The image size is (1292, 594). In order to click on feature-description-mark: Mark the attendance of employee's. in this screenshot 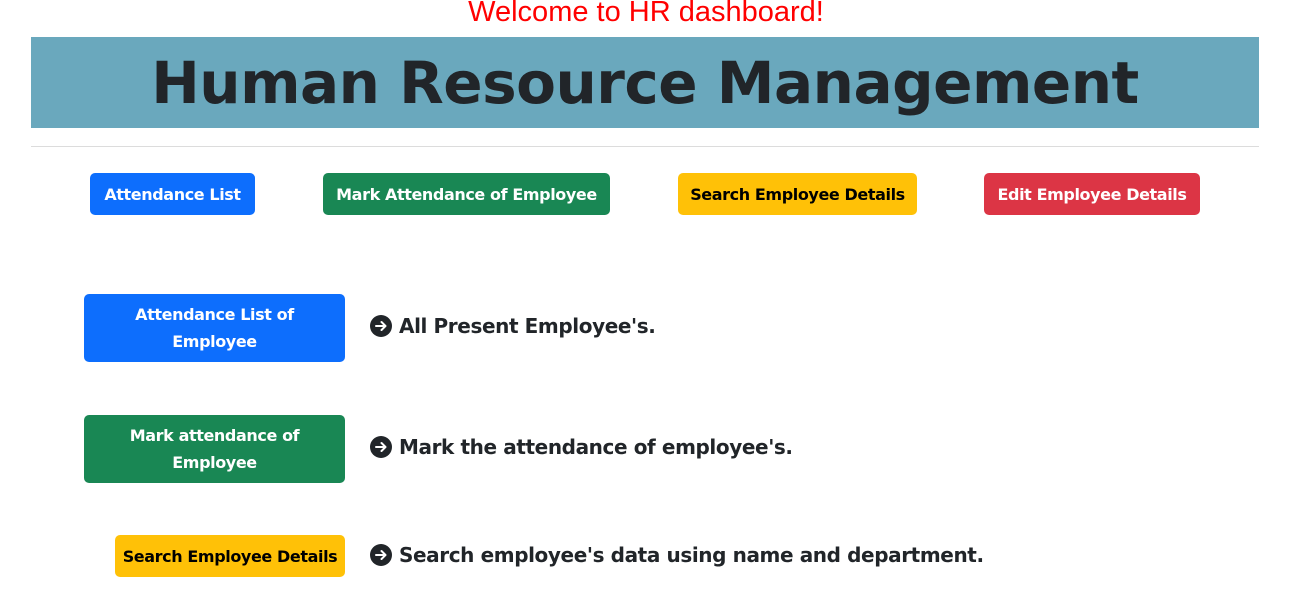, I will do `click(581, 447)`.